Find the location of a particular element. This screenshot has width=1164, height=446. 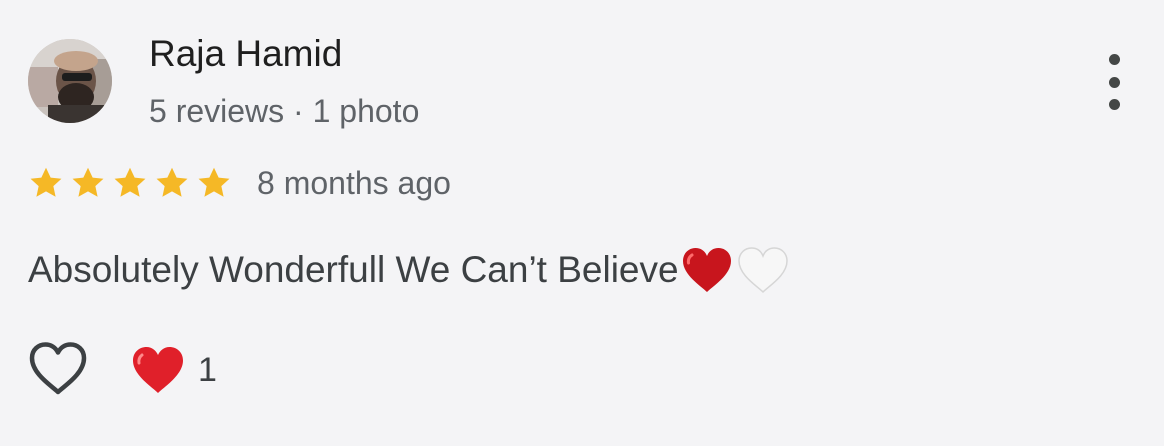

review-body: Absolutely Wonderfull We Can’t Believe is located at coordinates (409, 270).